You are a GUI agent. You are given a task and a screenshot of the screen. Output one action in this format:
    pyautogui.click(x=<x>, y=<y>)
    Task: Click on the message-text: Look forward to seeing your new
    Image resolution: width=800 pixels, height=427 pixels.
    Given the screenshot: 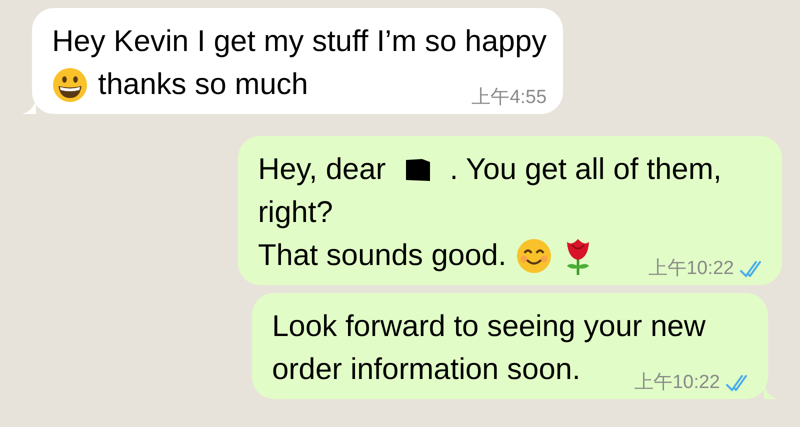 What is the action you would take?
    pyautogui.click(x=489, y=327)
    